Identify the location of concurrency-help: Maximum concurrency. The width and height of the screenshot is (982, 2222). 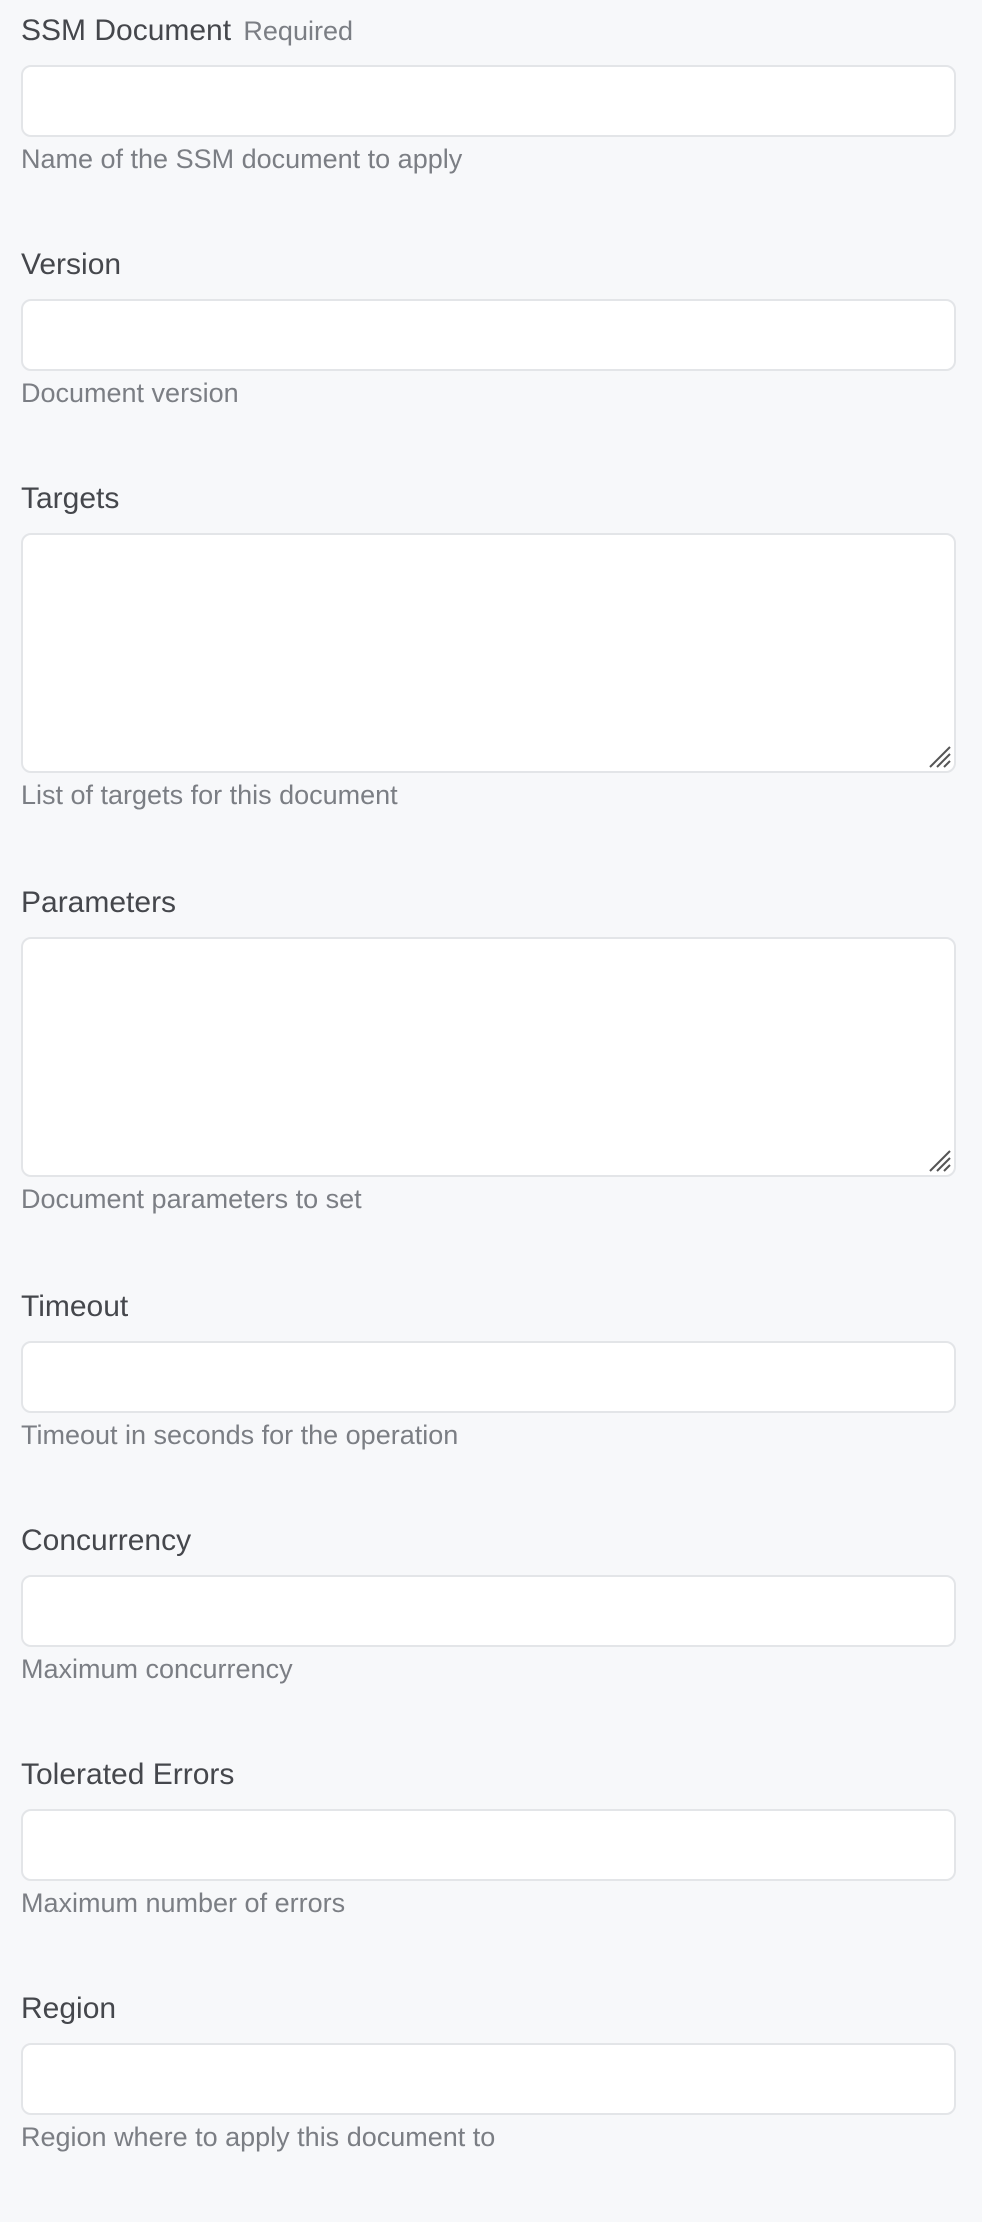
(157, 1669).